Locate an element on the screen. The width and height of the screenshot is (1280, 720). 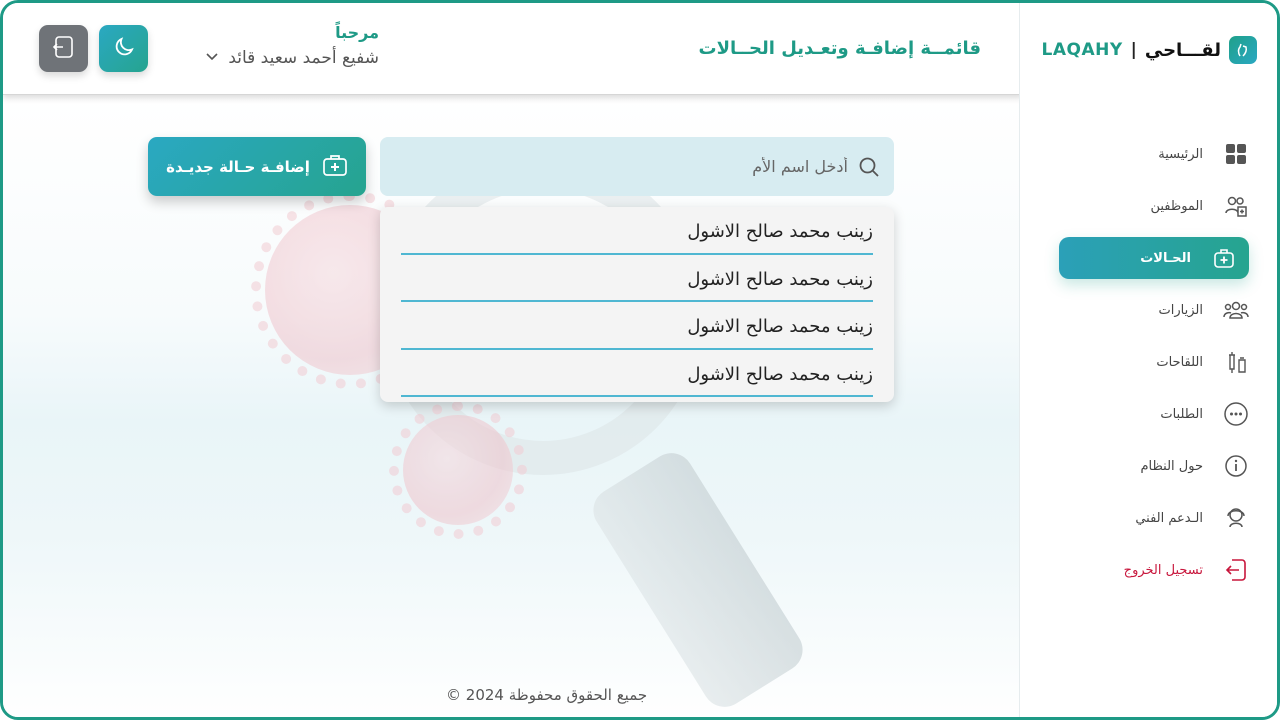
search-bar is located at coordinates (637, 166).